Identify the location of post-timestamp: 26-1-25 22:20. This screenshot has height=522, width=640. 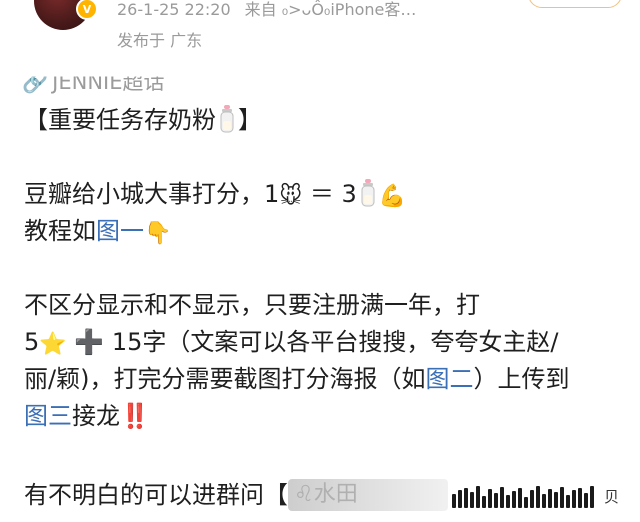
(174, 9).